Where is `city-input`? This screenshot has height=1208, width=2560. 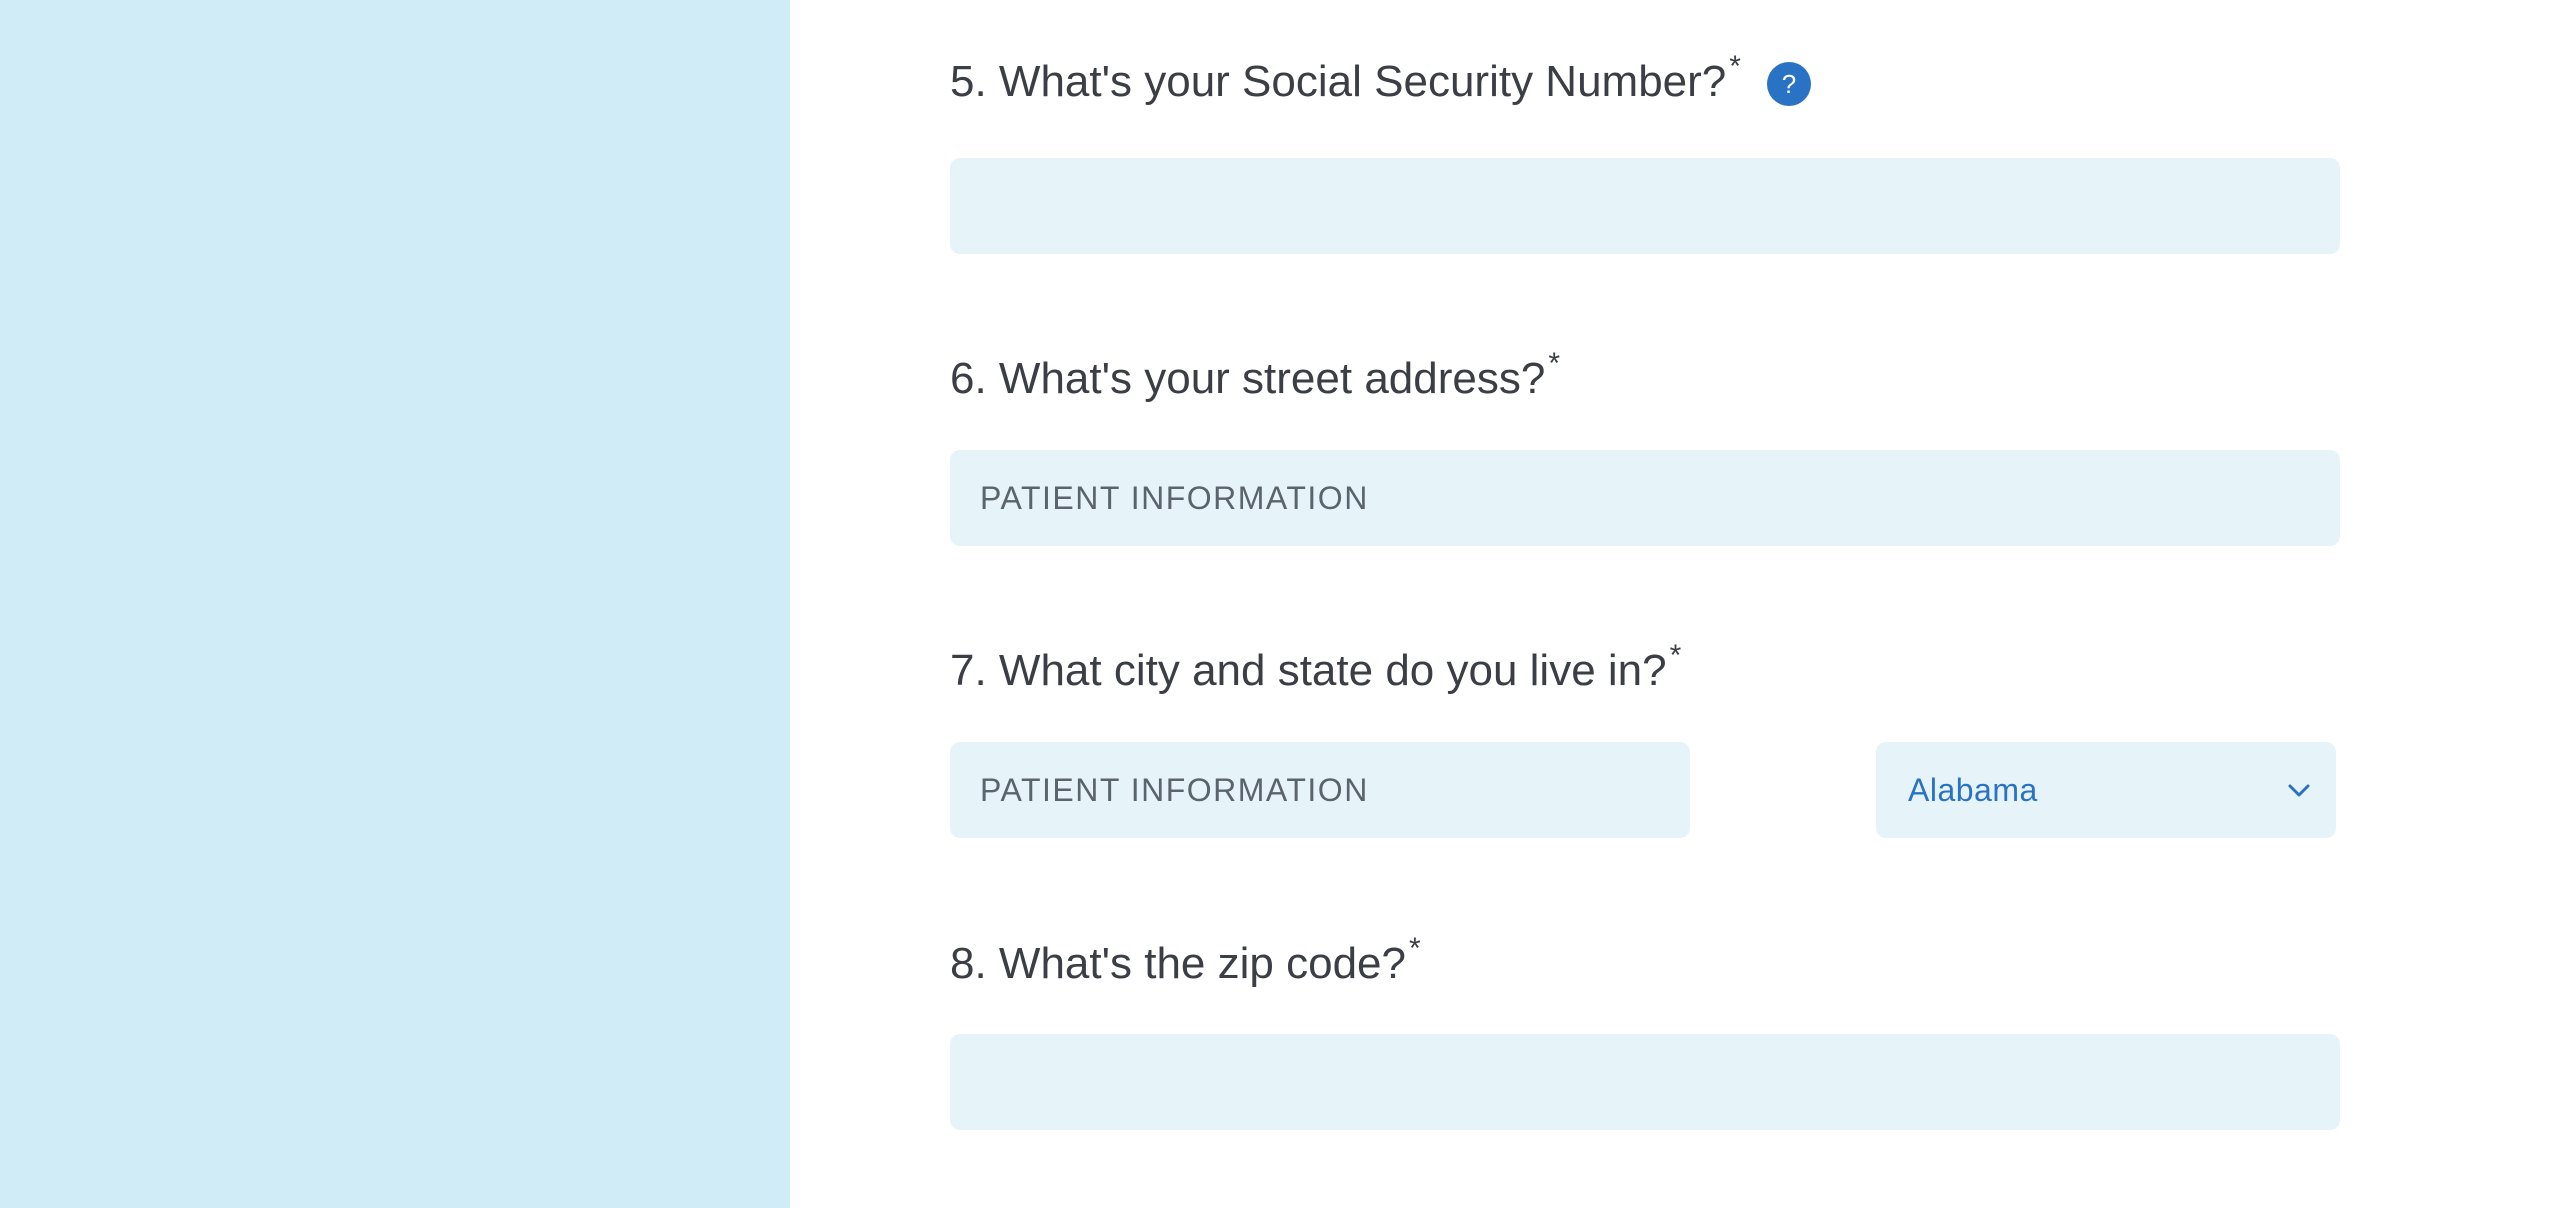 city-input is located at coordinates (1320, 790).